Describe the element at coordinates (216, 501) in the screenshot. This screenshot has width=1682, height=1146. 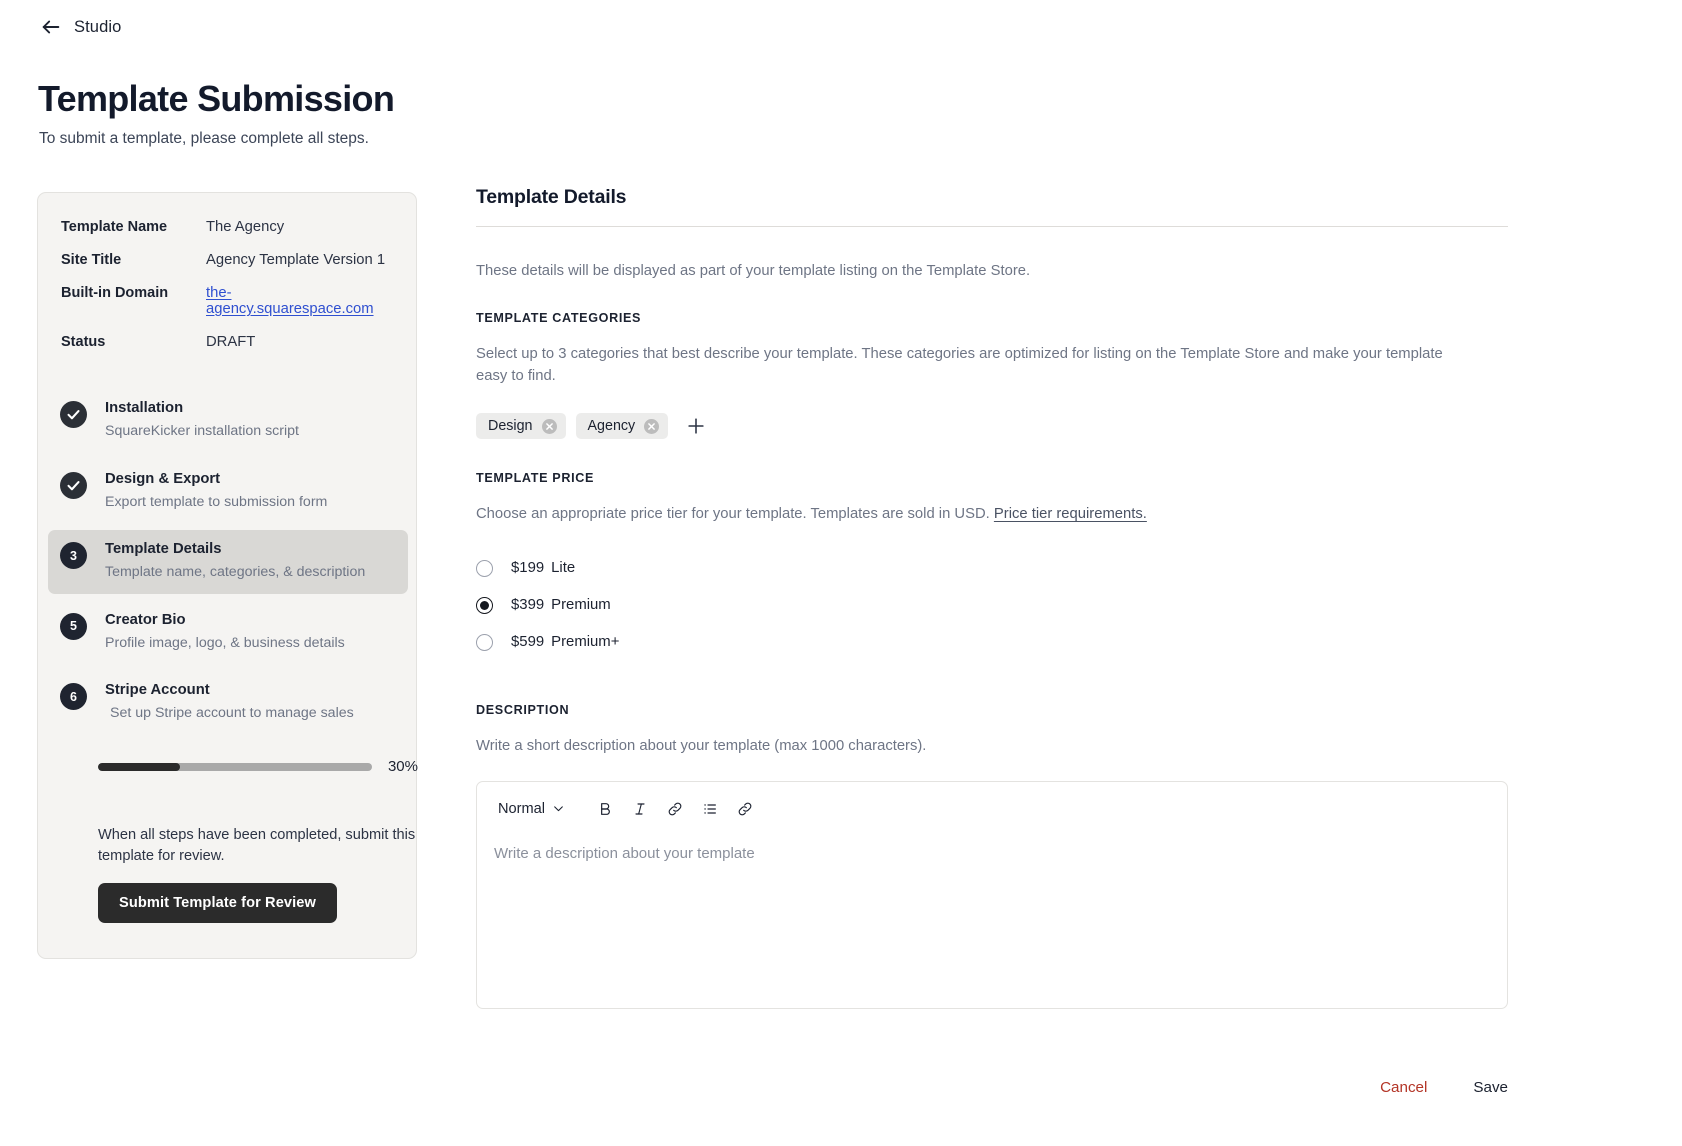
I see `step-description: Export template to submission form` at that location.